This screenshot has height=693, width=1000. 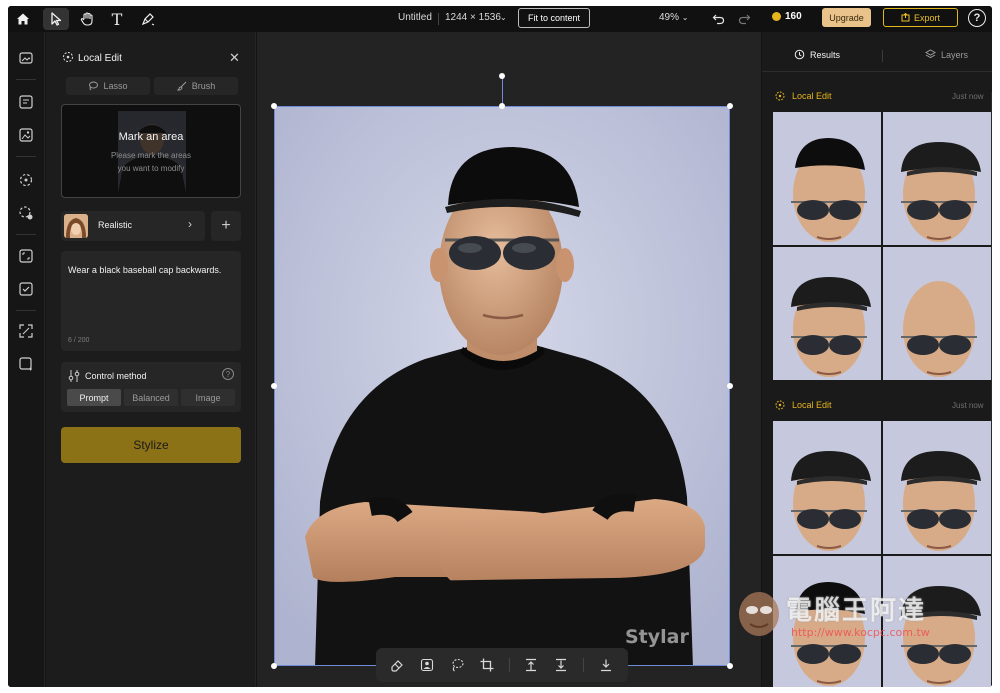 What do you see at coordinates (799, 54) in the screenshot?
I see `history-icon` at bounding box center [799, 54].